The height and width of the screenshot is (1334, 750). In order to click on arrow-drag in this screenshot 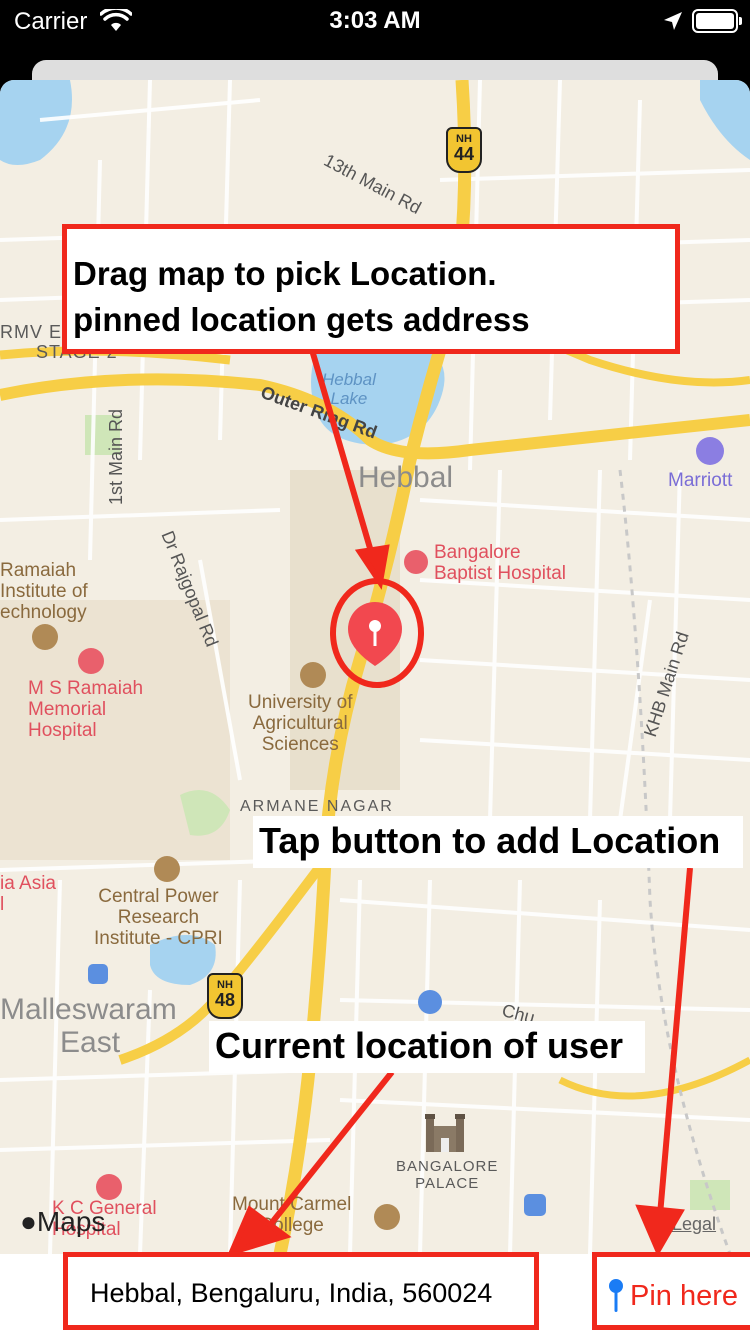, I will do `click(342, 452)`.